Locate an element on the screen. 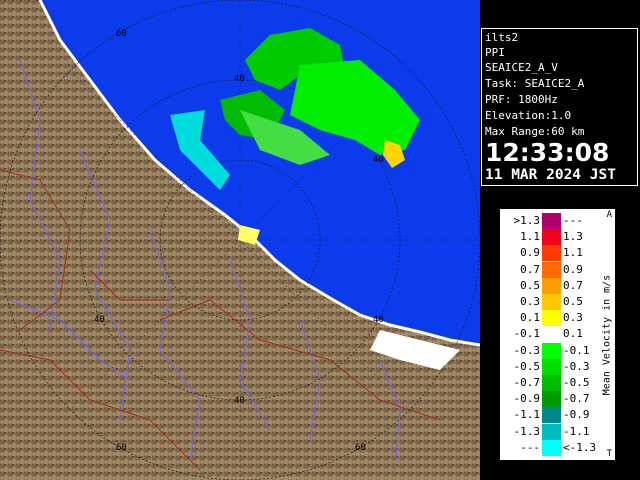 The height and width of the screenshot is (480, 640). legend-high-value: 0.3 is located at coordinates (573, 318).